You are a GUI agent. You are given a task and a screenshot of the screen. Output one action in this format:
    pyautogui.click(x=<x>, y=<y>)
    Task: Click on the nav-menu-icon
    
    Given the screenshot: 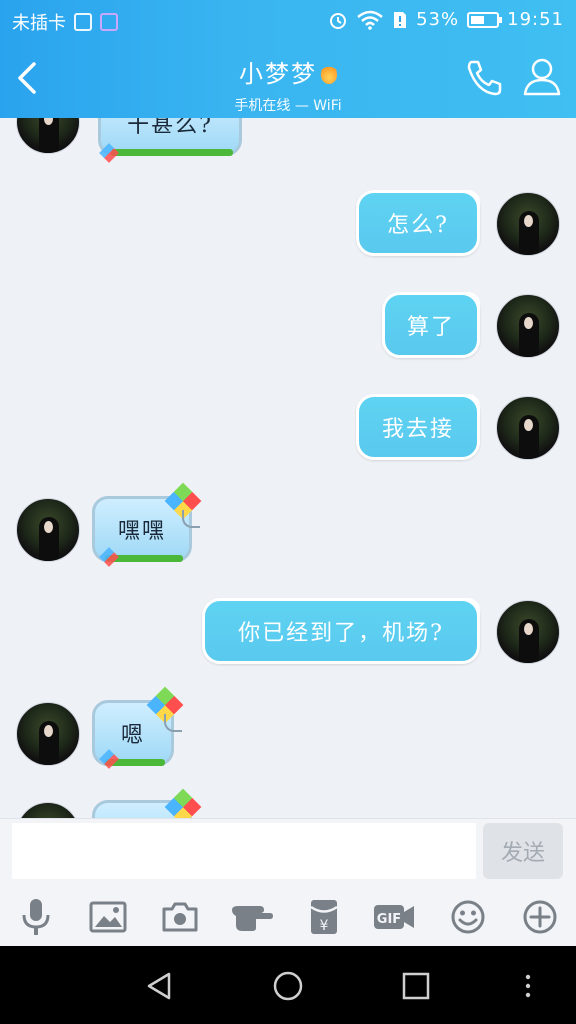 What is the action you would take?
    pyautogui.click(x=528, y=986)
    